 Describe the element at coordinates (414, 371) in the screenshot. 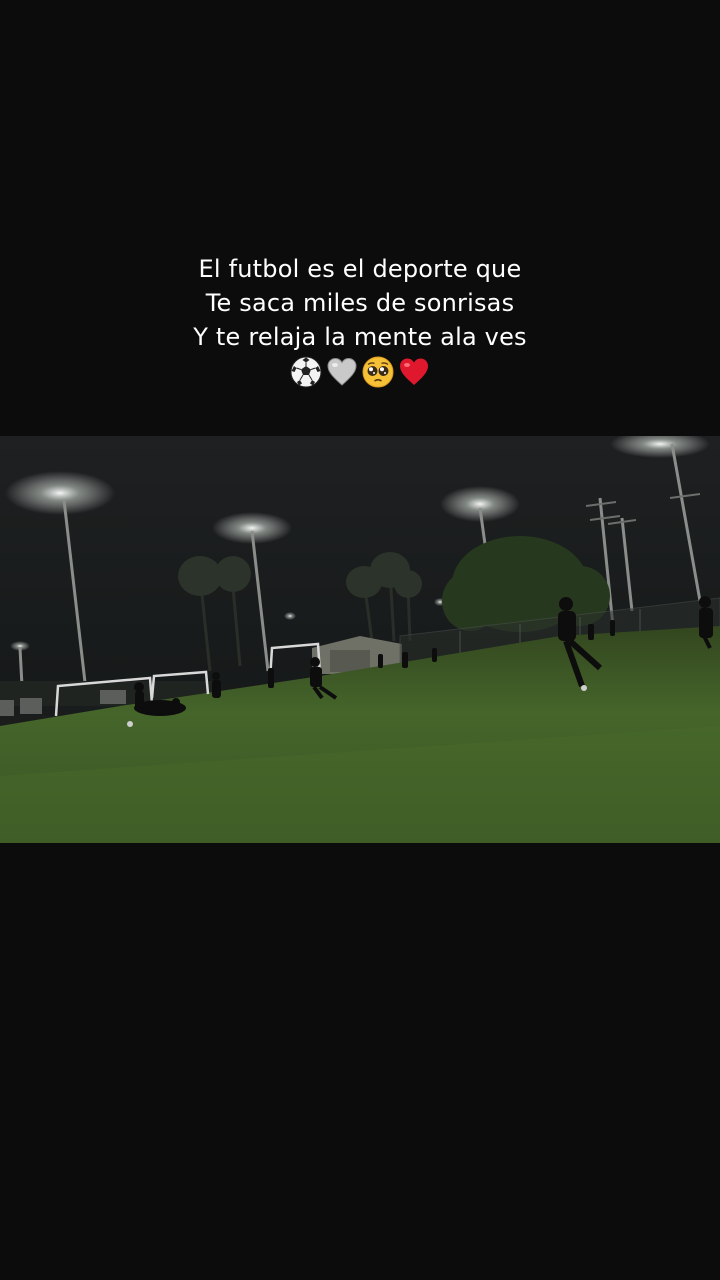

I see `red-heart-icon` at that location.